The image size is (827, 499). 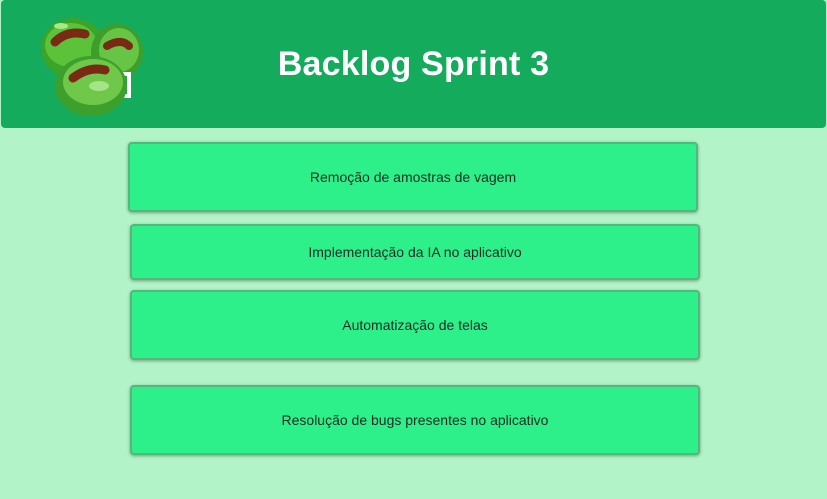 What do you see at coordinates (415, 252) in the screenshot?
I see `backlog-item-2: Implementação da IA no aplicativo` at bounding box center [415, 252].